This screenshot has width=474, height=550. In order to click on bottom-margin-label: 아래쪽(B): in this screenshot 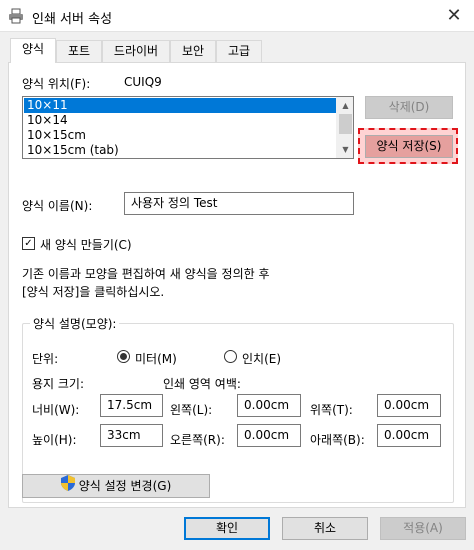, I will do `click(337, 440)`.